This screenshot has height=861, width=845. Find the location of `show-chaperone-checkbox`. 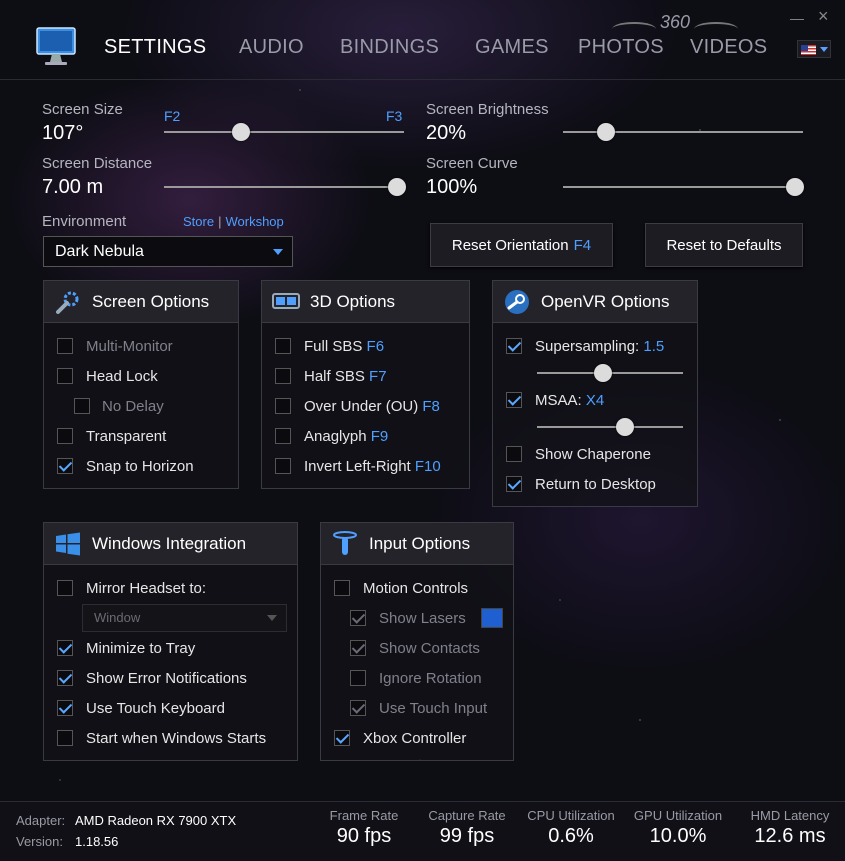

show-chaperone-checkbox is located at coordinates (514, 454).